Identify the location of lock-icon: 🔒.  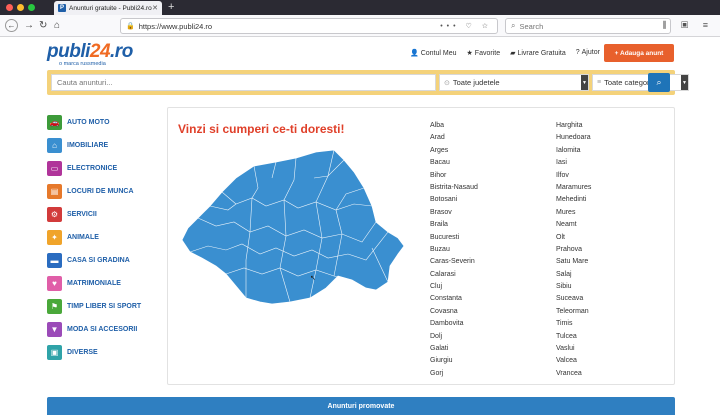
(130, 26).